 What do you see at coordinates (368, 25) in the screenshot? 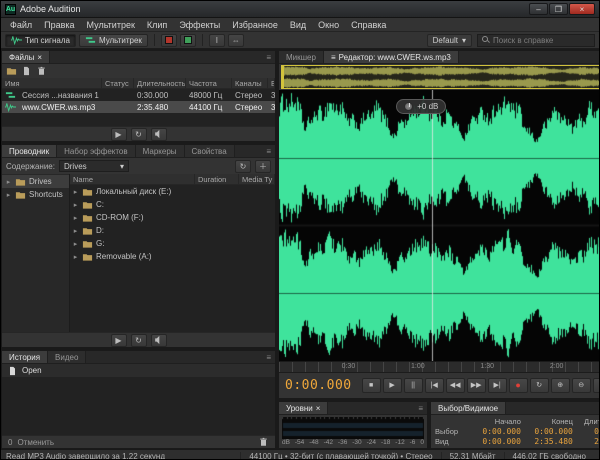
I see `menu-item-help: Справка` at bounding box center [368, 25].